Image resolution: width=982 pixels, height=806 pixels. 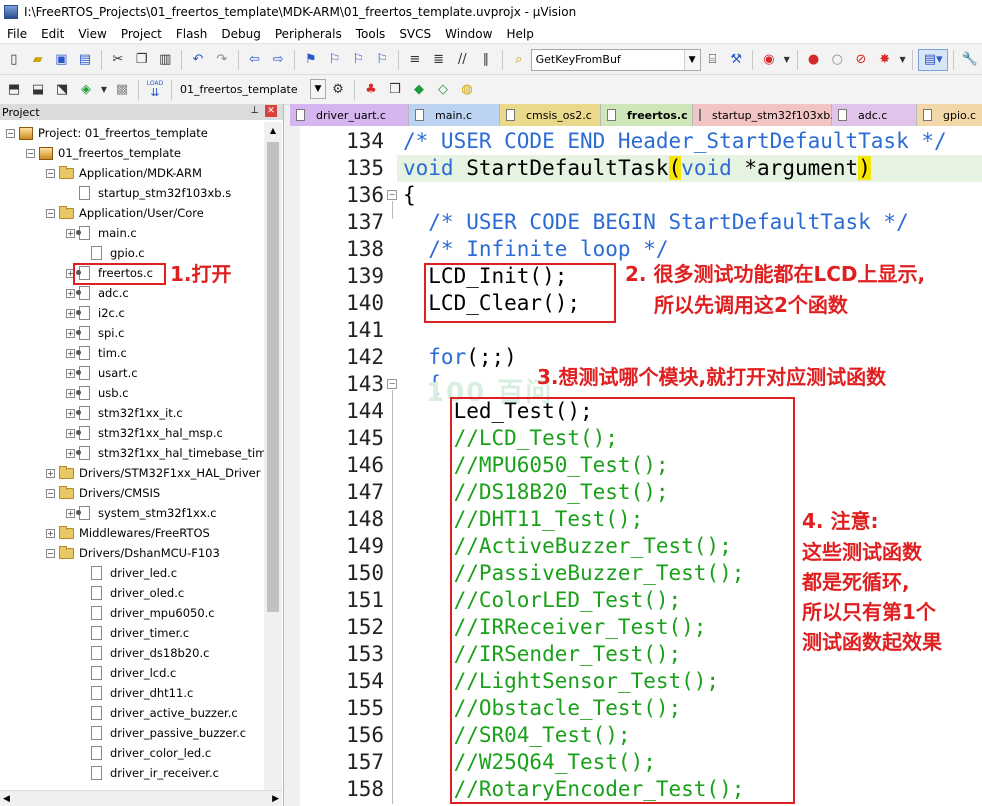 What do you see at coordinates (144, 433) in the screenshot?
I see `tree-item: + stm32f1xx_hal_msp.c` at bounding box center [144, 433].